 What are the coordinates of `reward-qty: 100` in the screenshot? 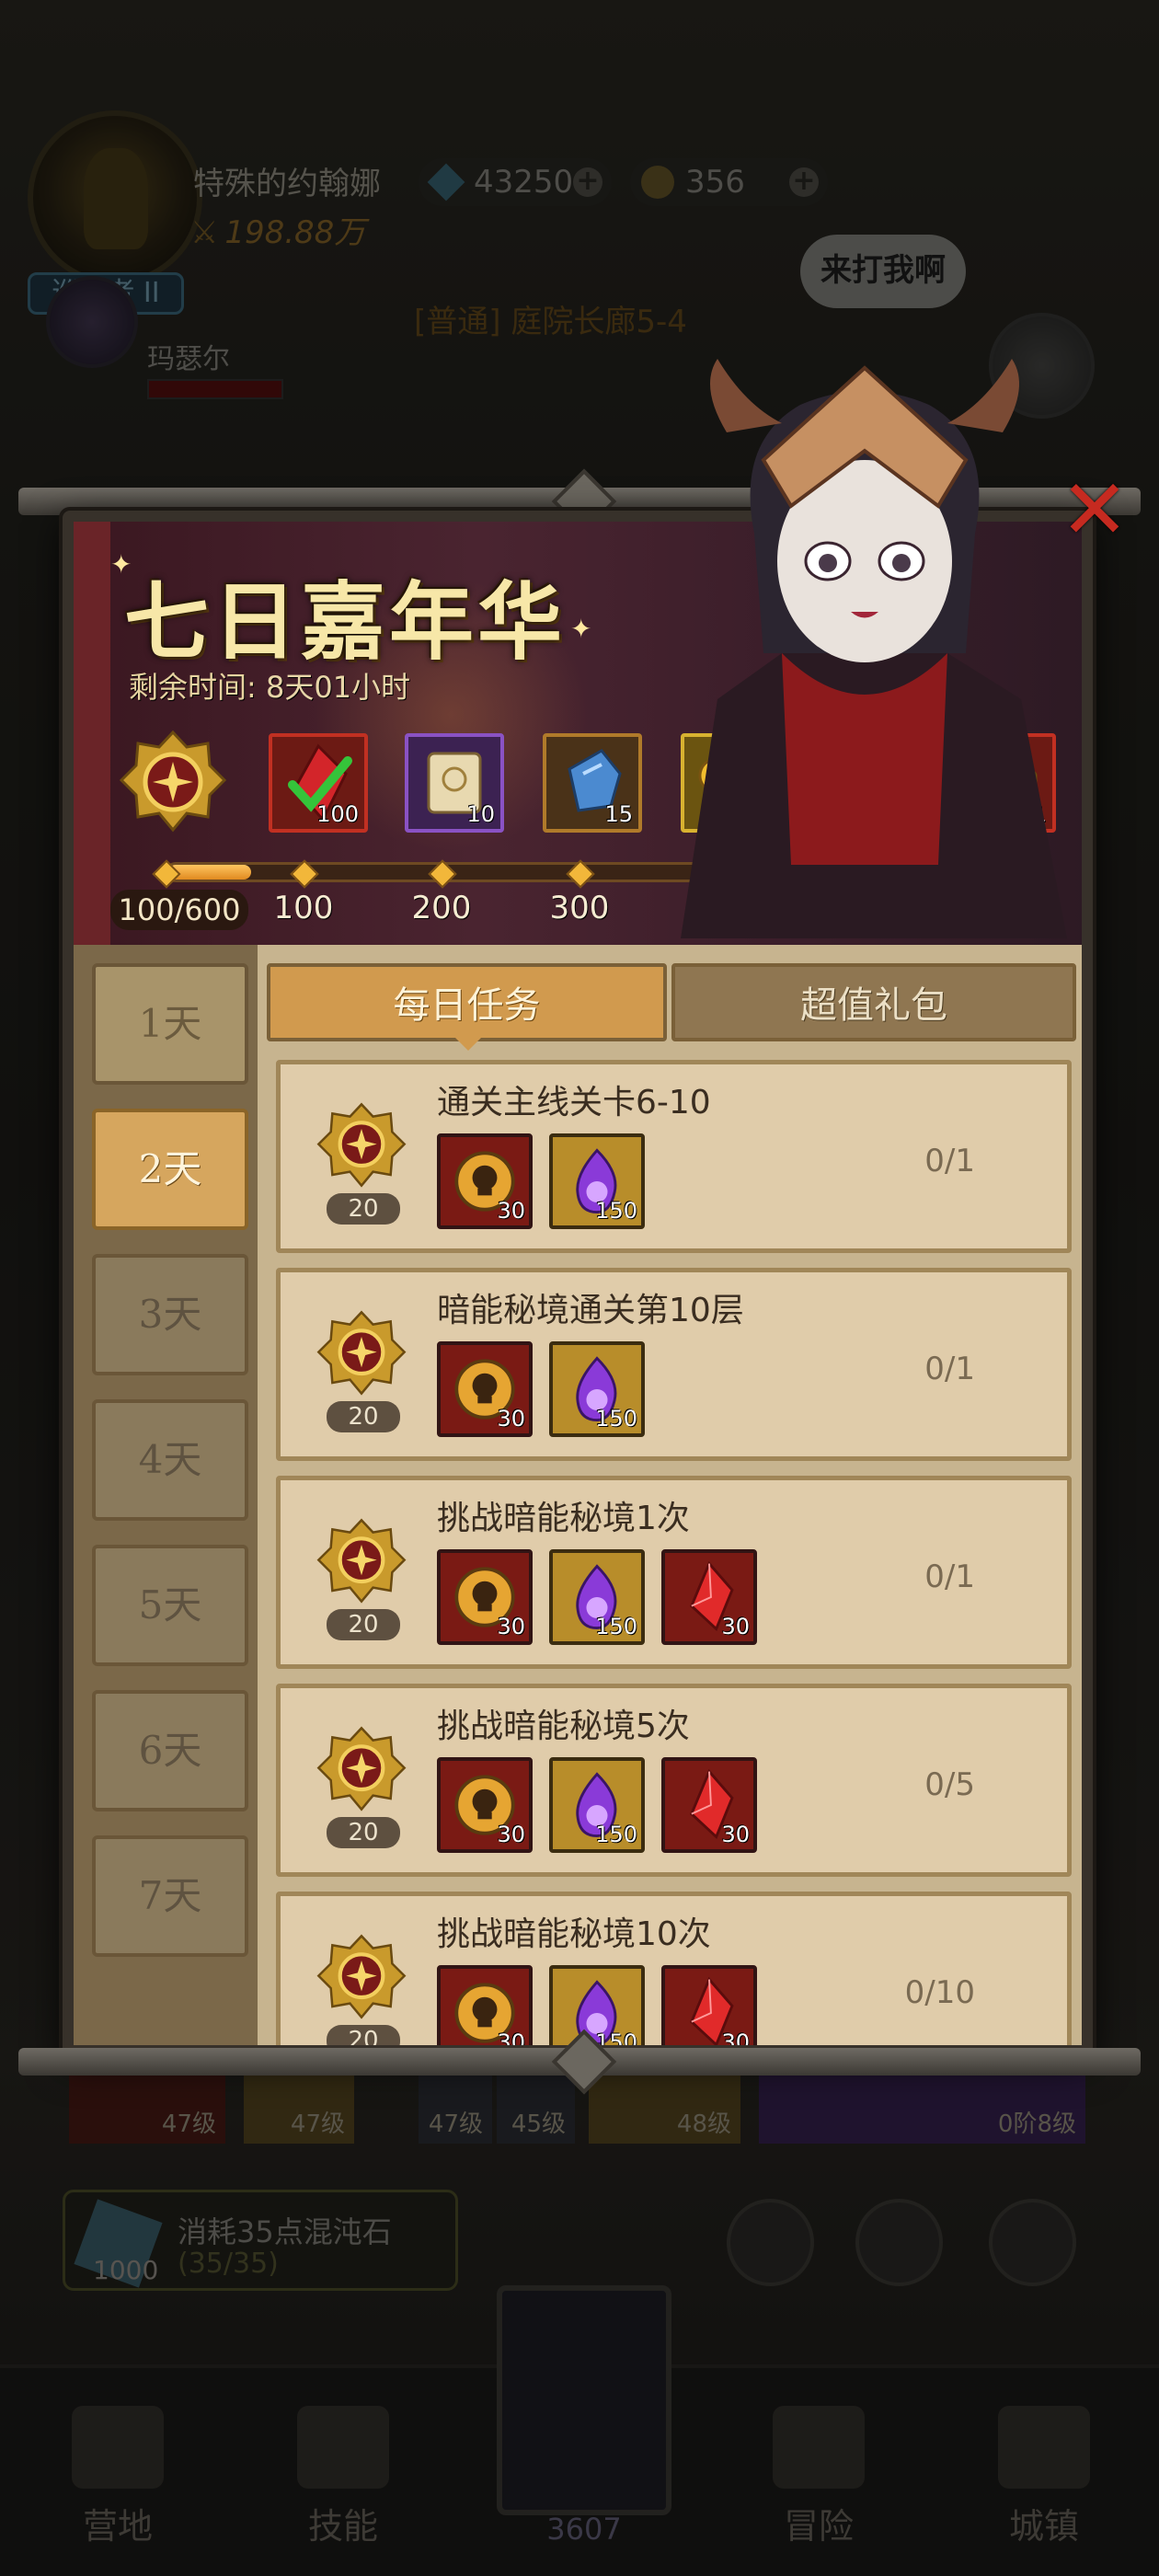 It's located at (337, 814).